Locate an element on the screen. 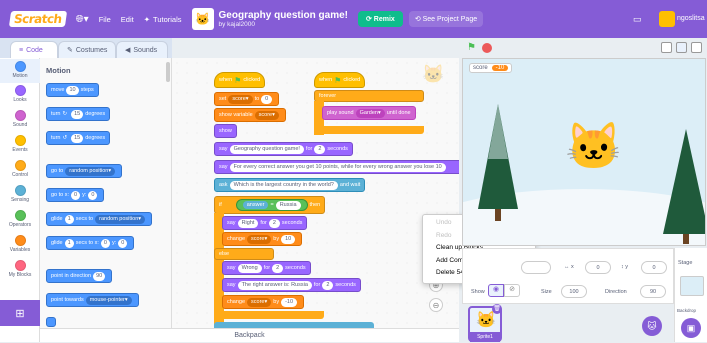 This screenshot has height=343, width=707. towards-dropdown: mouse-pointer ▾ is located at coordinates (108, 300).